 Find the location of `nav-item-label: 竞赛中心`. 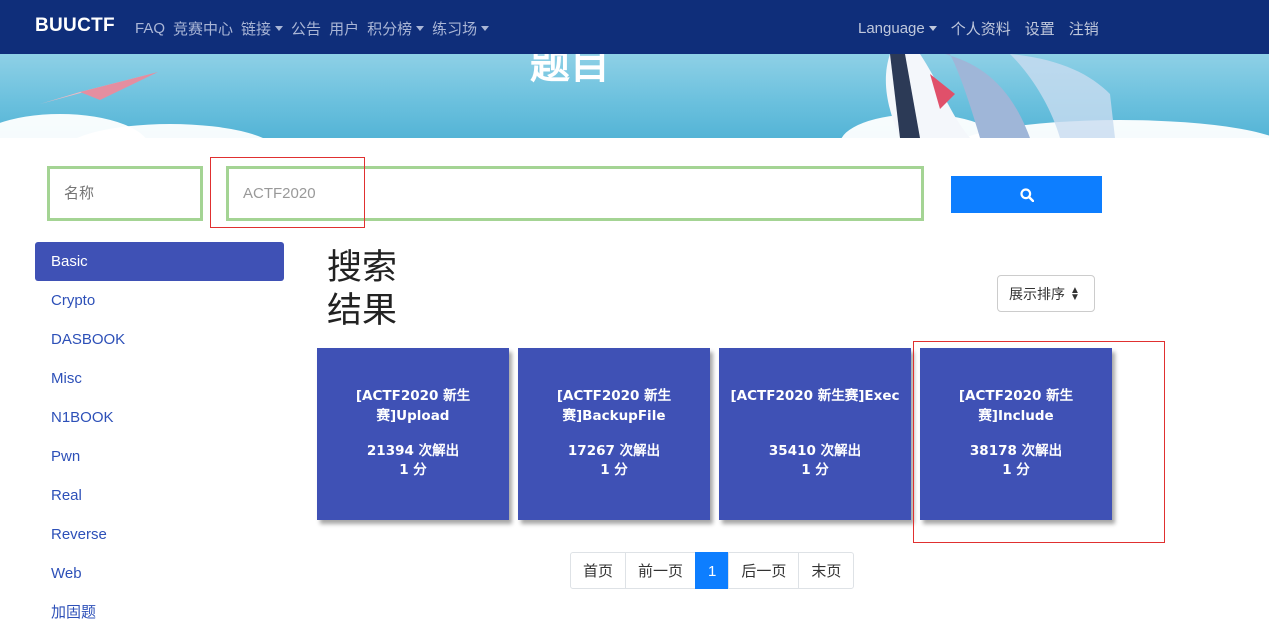

nav-item-label: 竞赛中心 is located at coordinates (203, 29).